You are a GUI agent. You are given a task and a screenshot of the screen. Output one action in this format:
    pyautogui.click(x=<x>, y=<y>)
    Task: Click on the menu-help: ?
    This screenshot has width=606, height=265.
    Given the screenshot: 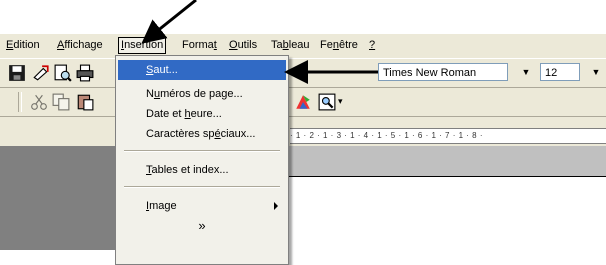 What is the action you would take?
    pyautogui.click(x=372, y=45)
    